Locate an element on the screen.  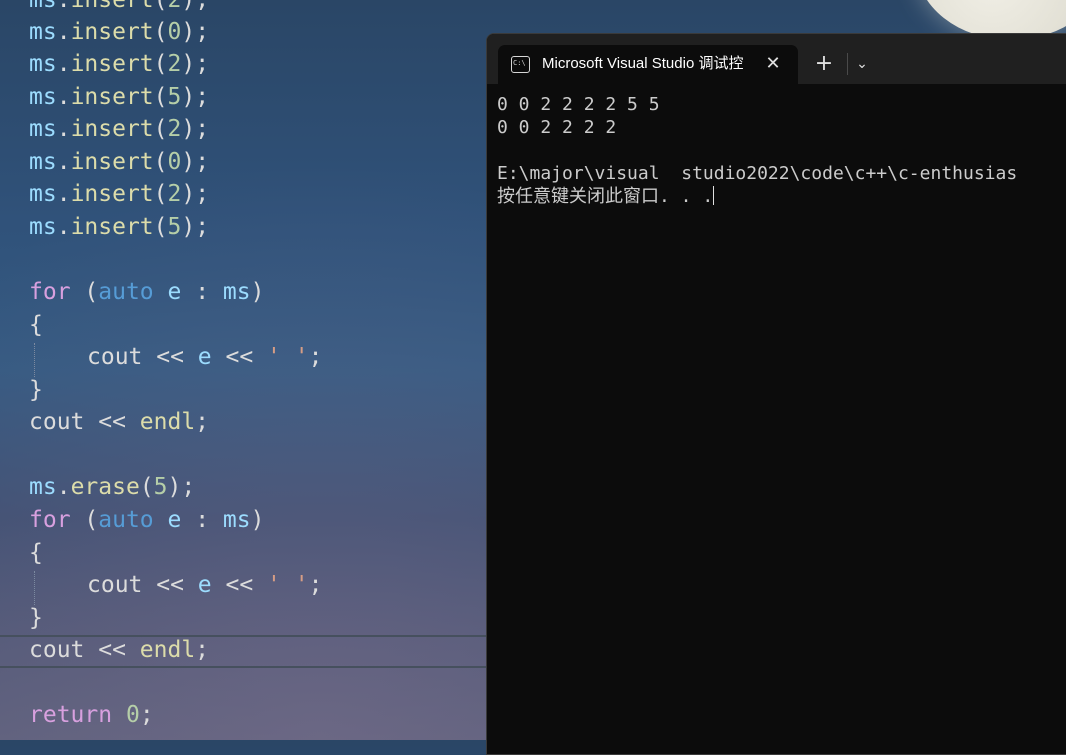
punctuation: : is located at coordinates (202, 292).